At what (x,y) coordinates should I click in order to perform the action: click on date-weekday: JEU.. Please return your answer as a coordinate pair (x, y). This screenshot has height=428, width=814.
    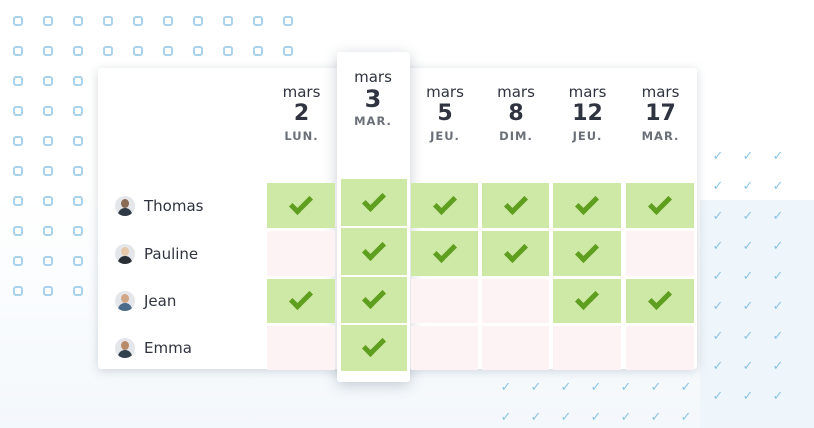
    Looking at the image, I should click on (445, 136).